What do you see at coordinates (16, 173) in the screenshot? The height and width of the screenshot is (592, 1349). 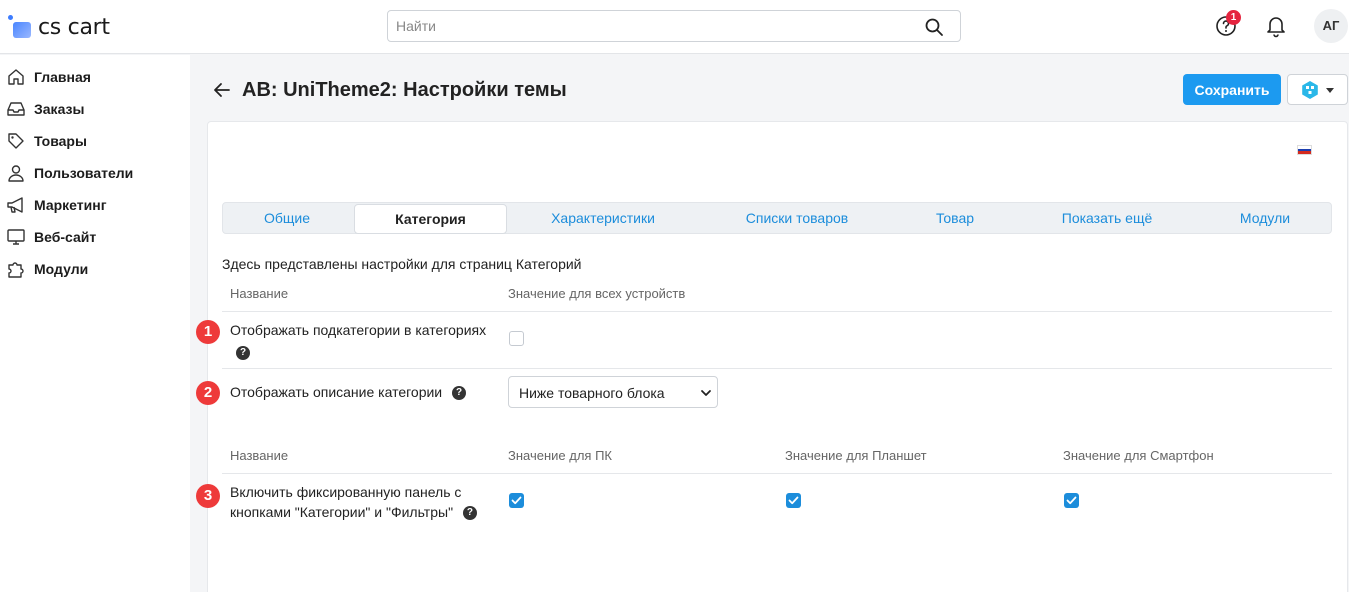 I see `user-icon` at bounding box center [16, 173].